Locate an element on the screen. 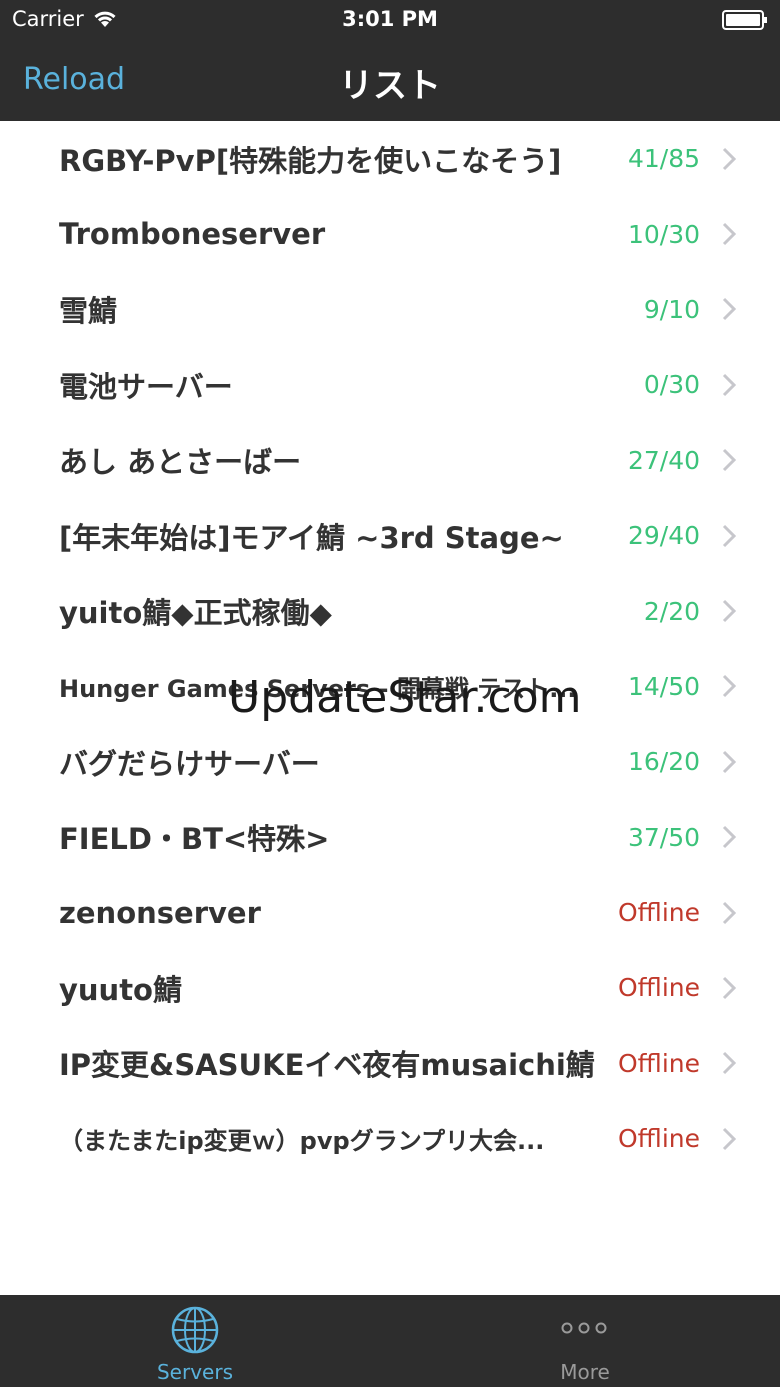  server-name: 電池サーバー is located at coordinates (146, 386).